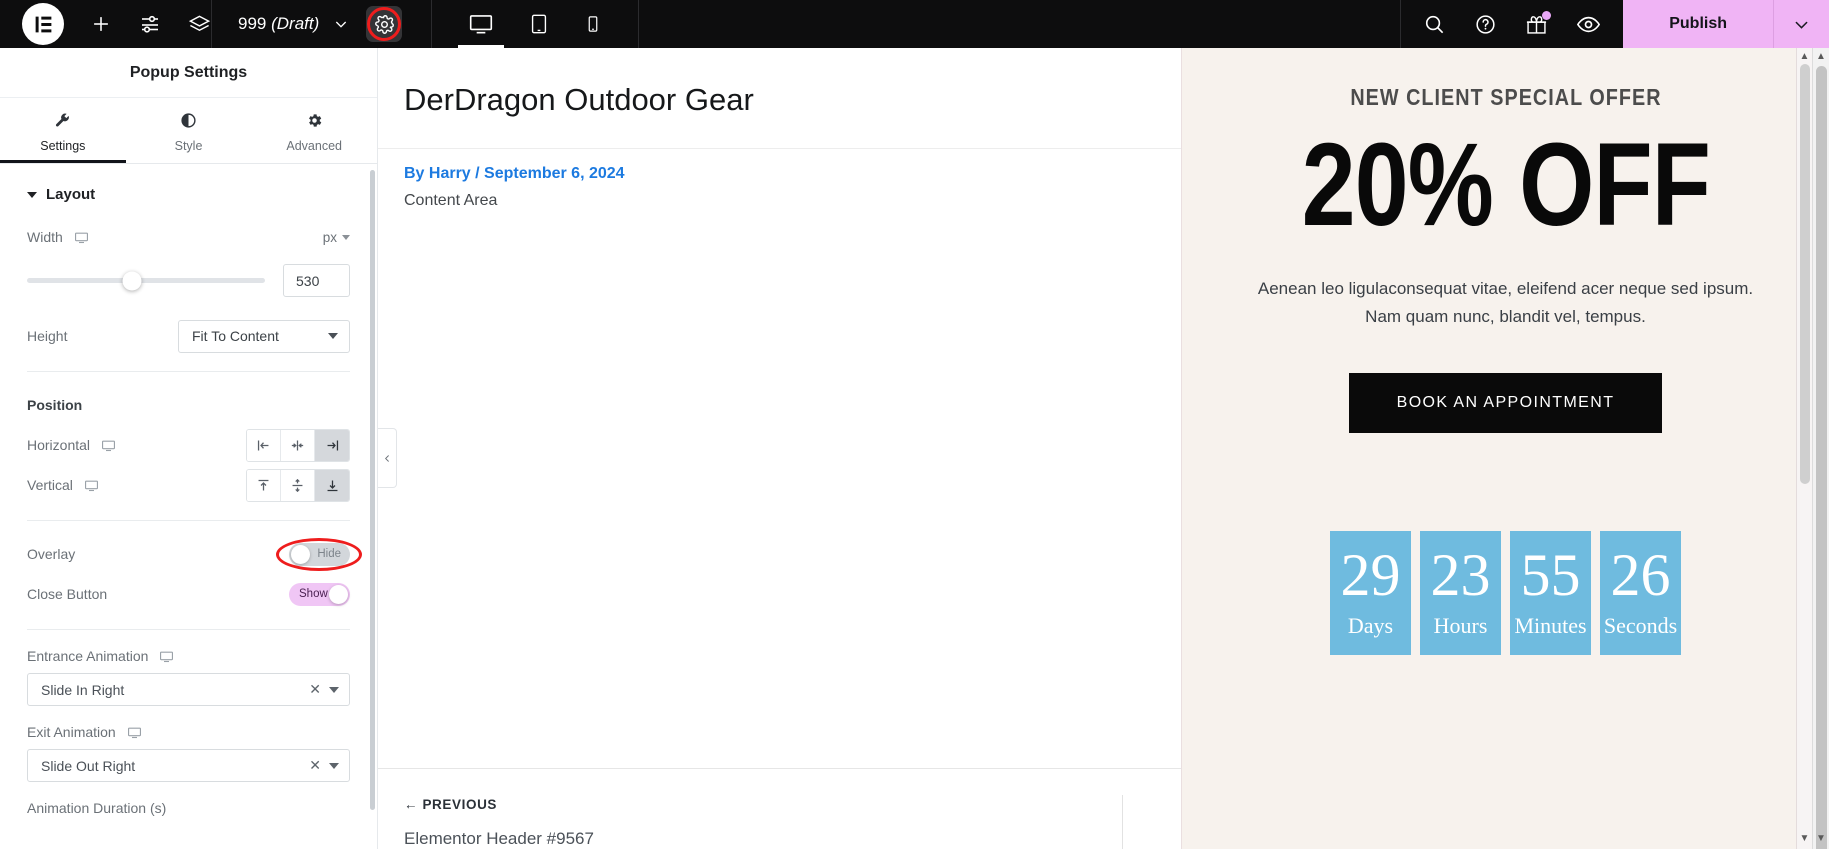  What do you see at coordinates (71, 732) in the screenshot?
I see `exit-animation-label: Exit Animation` at bounding box center [71, 732].